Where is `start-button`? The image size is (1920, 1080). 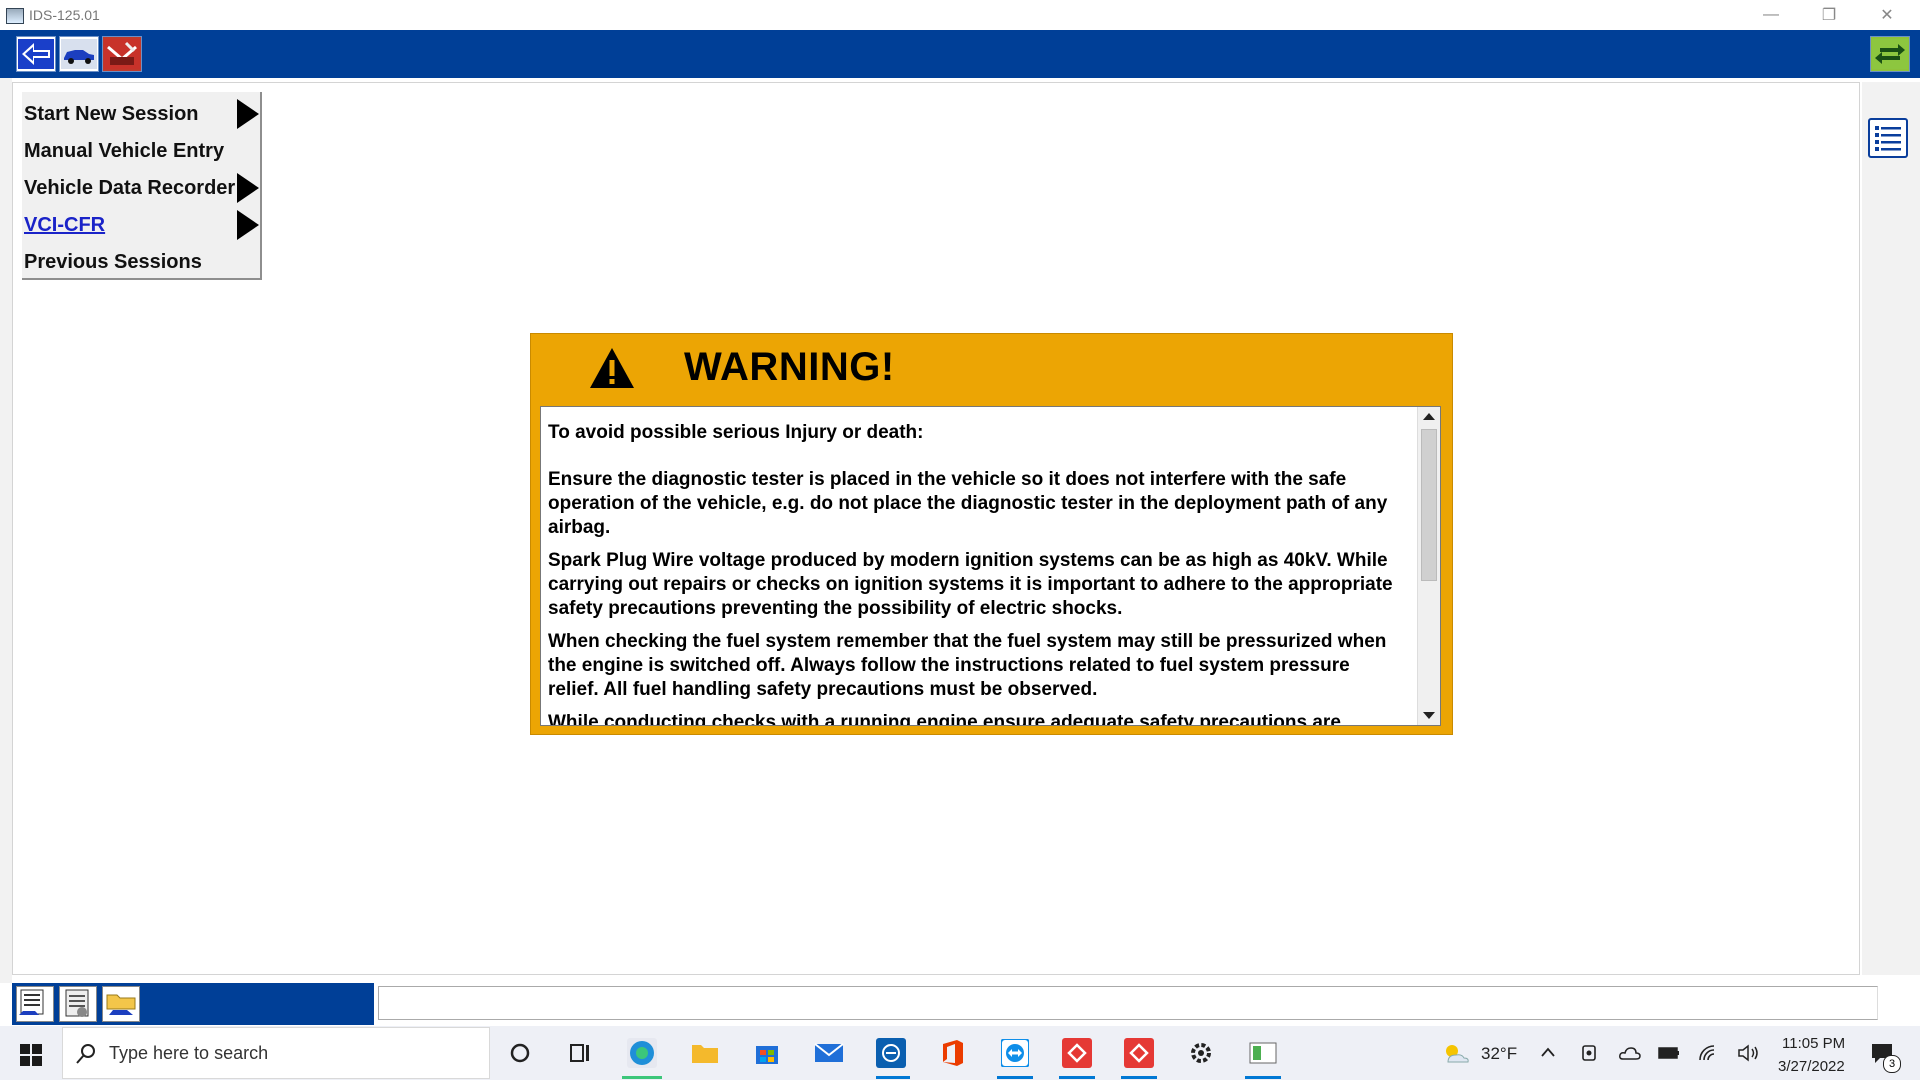 start-button is located at coordinates (31, 1055).